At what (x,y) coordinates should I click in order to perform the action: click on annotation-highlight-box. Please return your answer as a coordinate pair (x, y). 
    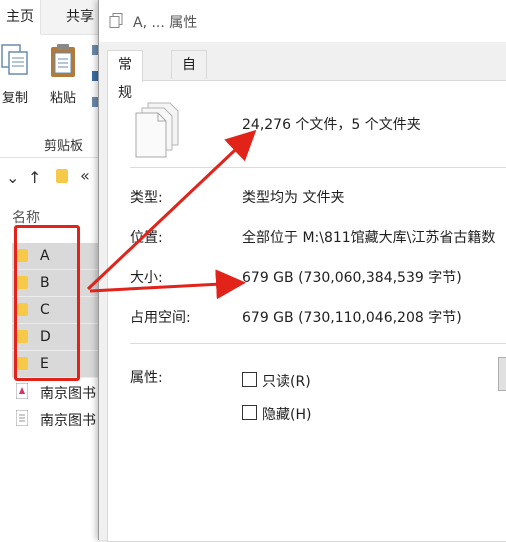
    Looking at the image, I should click on (47, 303).